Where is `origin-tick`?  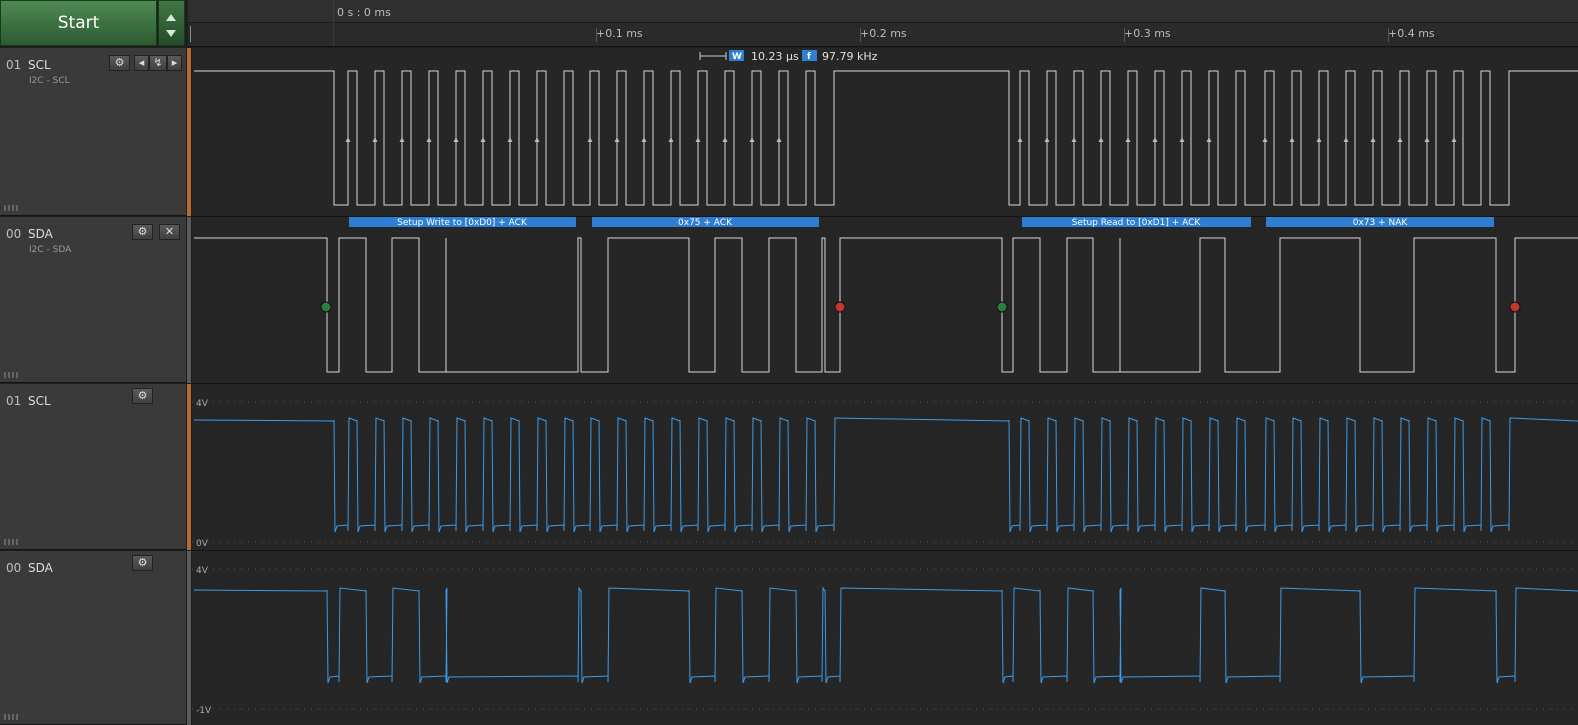 origin-tick is located at coordinates (333, 23).